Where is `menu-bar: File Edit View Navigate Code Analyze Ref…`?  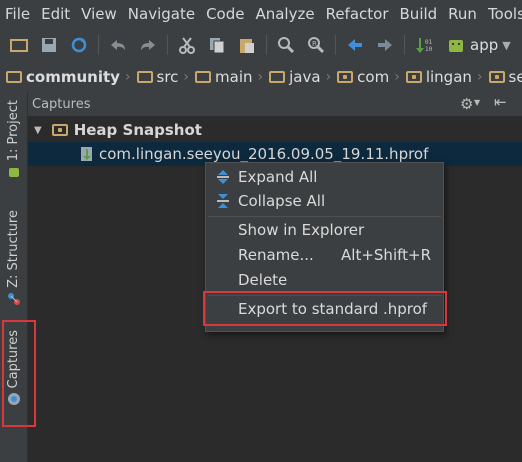 menu-bar: File Edit View Navigate Code Analyze Ref… is located at coordinates (261, 14).